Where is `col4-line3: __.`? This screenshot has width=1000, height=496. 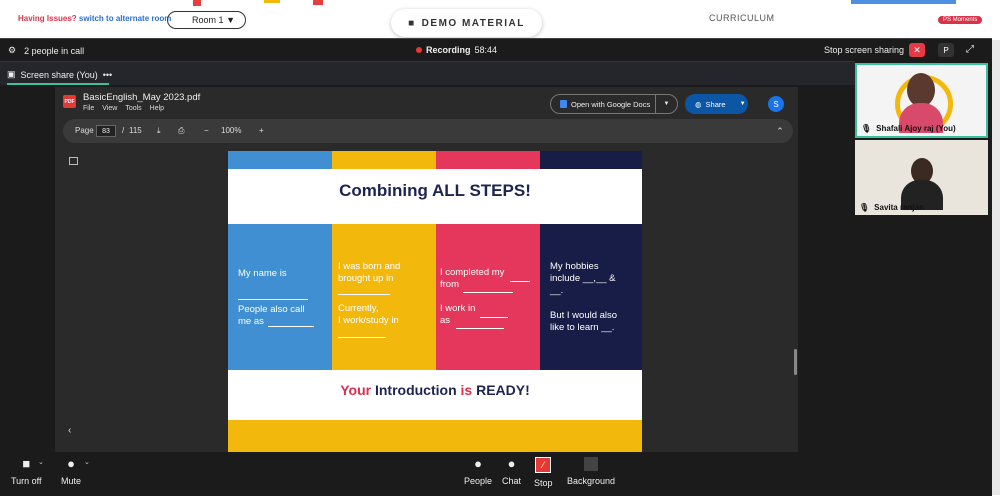 col4-line3: __. is located at coordinates (557, 290).